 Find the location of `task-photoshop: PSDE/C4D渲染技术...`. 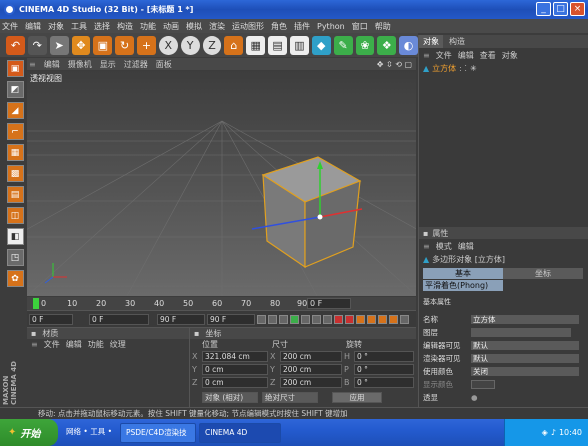

task-photoshop: PSDE/C4D渲染技术... is located at coordinates (158, 432).